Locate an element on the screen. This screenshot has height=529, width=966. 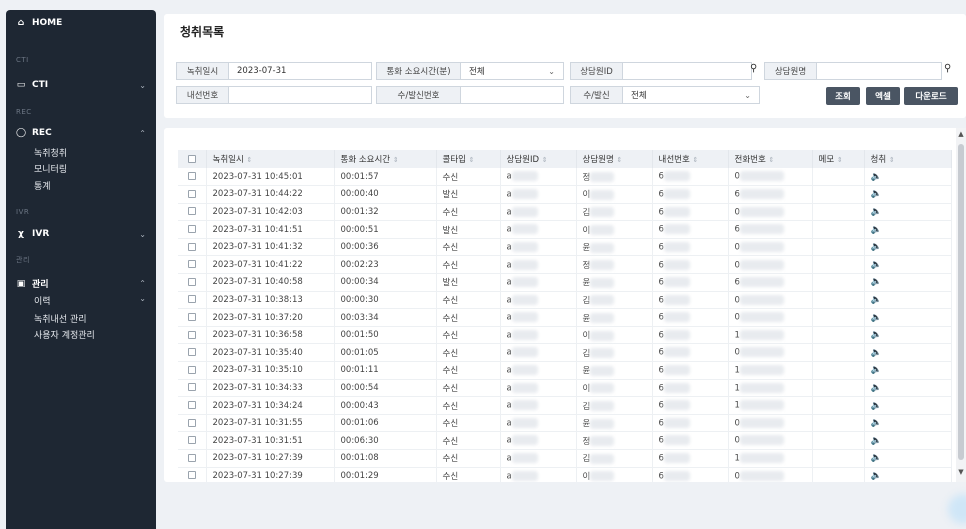
column-header: 내선번호 ⇕ is located at coordinates (690, 159).